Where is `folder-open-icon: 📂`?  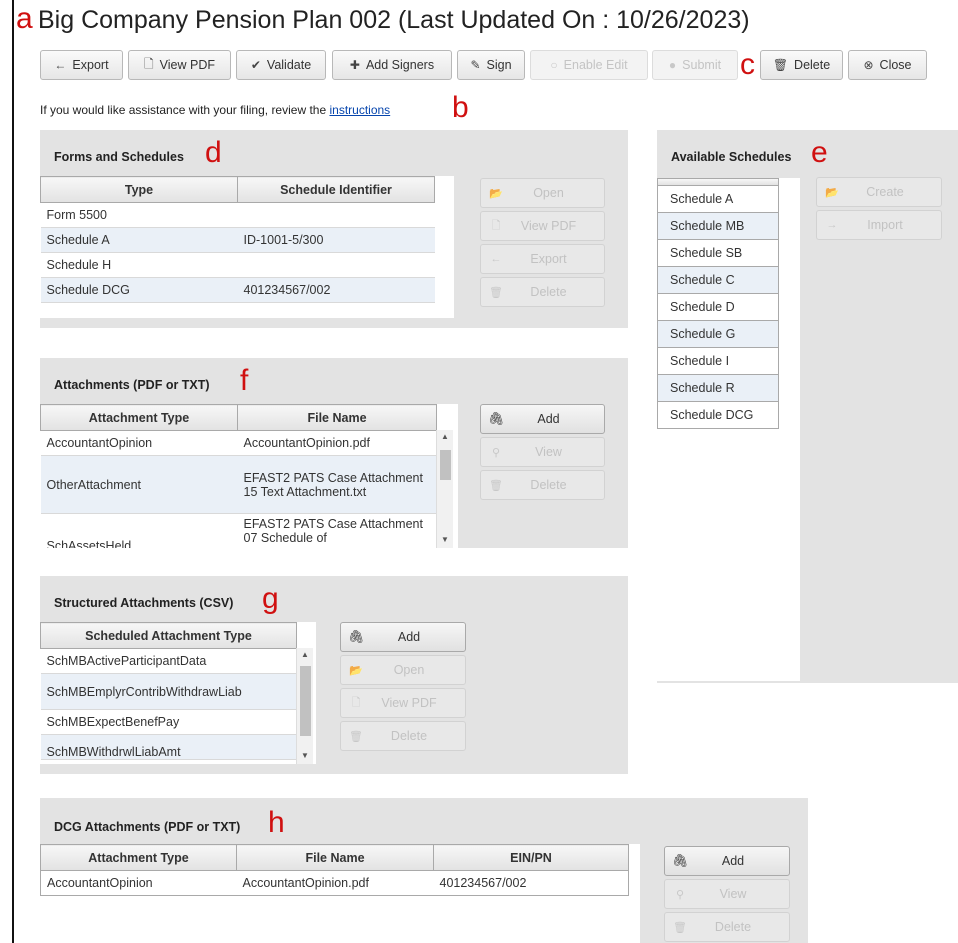 folder-open-icon: 📂 is located at coordinates (356, 670).